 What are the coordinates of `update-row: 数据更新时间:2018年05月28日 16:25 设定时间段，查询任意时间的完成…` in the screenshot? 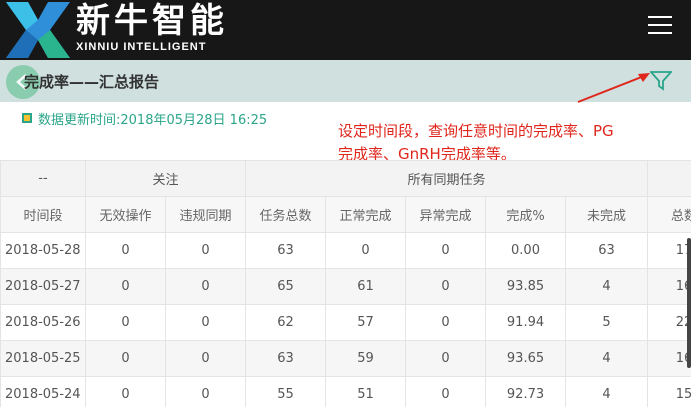 It's located at (345, 132).